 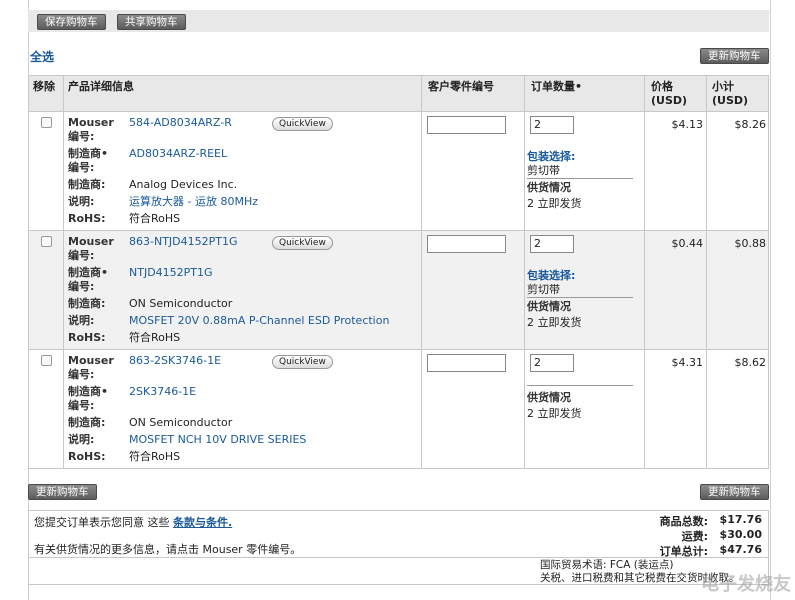 What do you see at coordinates (102, 522) in the screenshot?
I see `terms-prefix: 您提交订单表示您同意 这些` at bounding box center [102, 522].